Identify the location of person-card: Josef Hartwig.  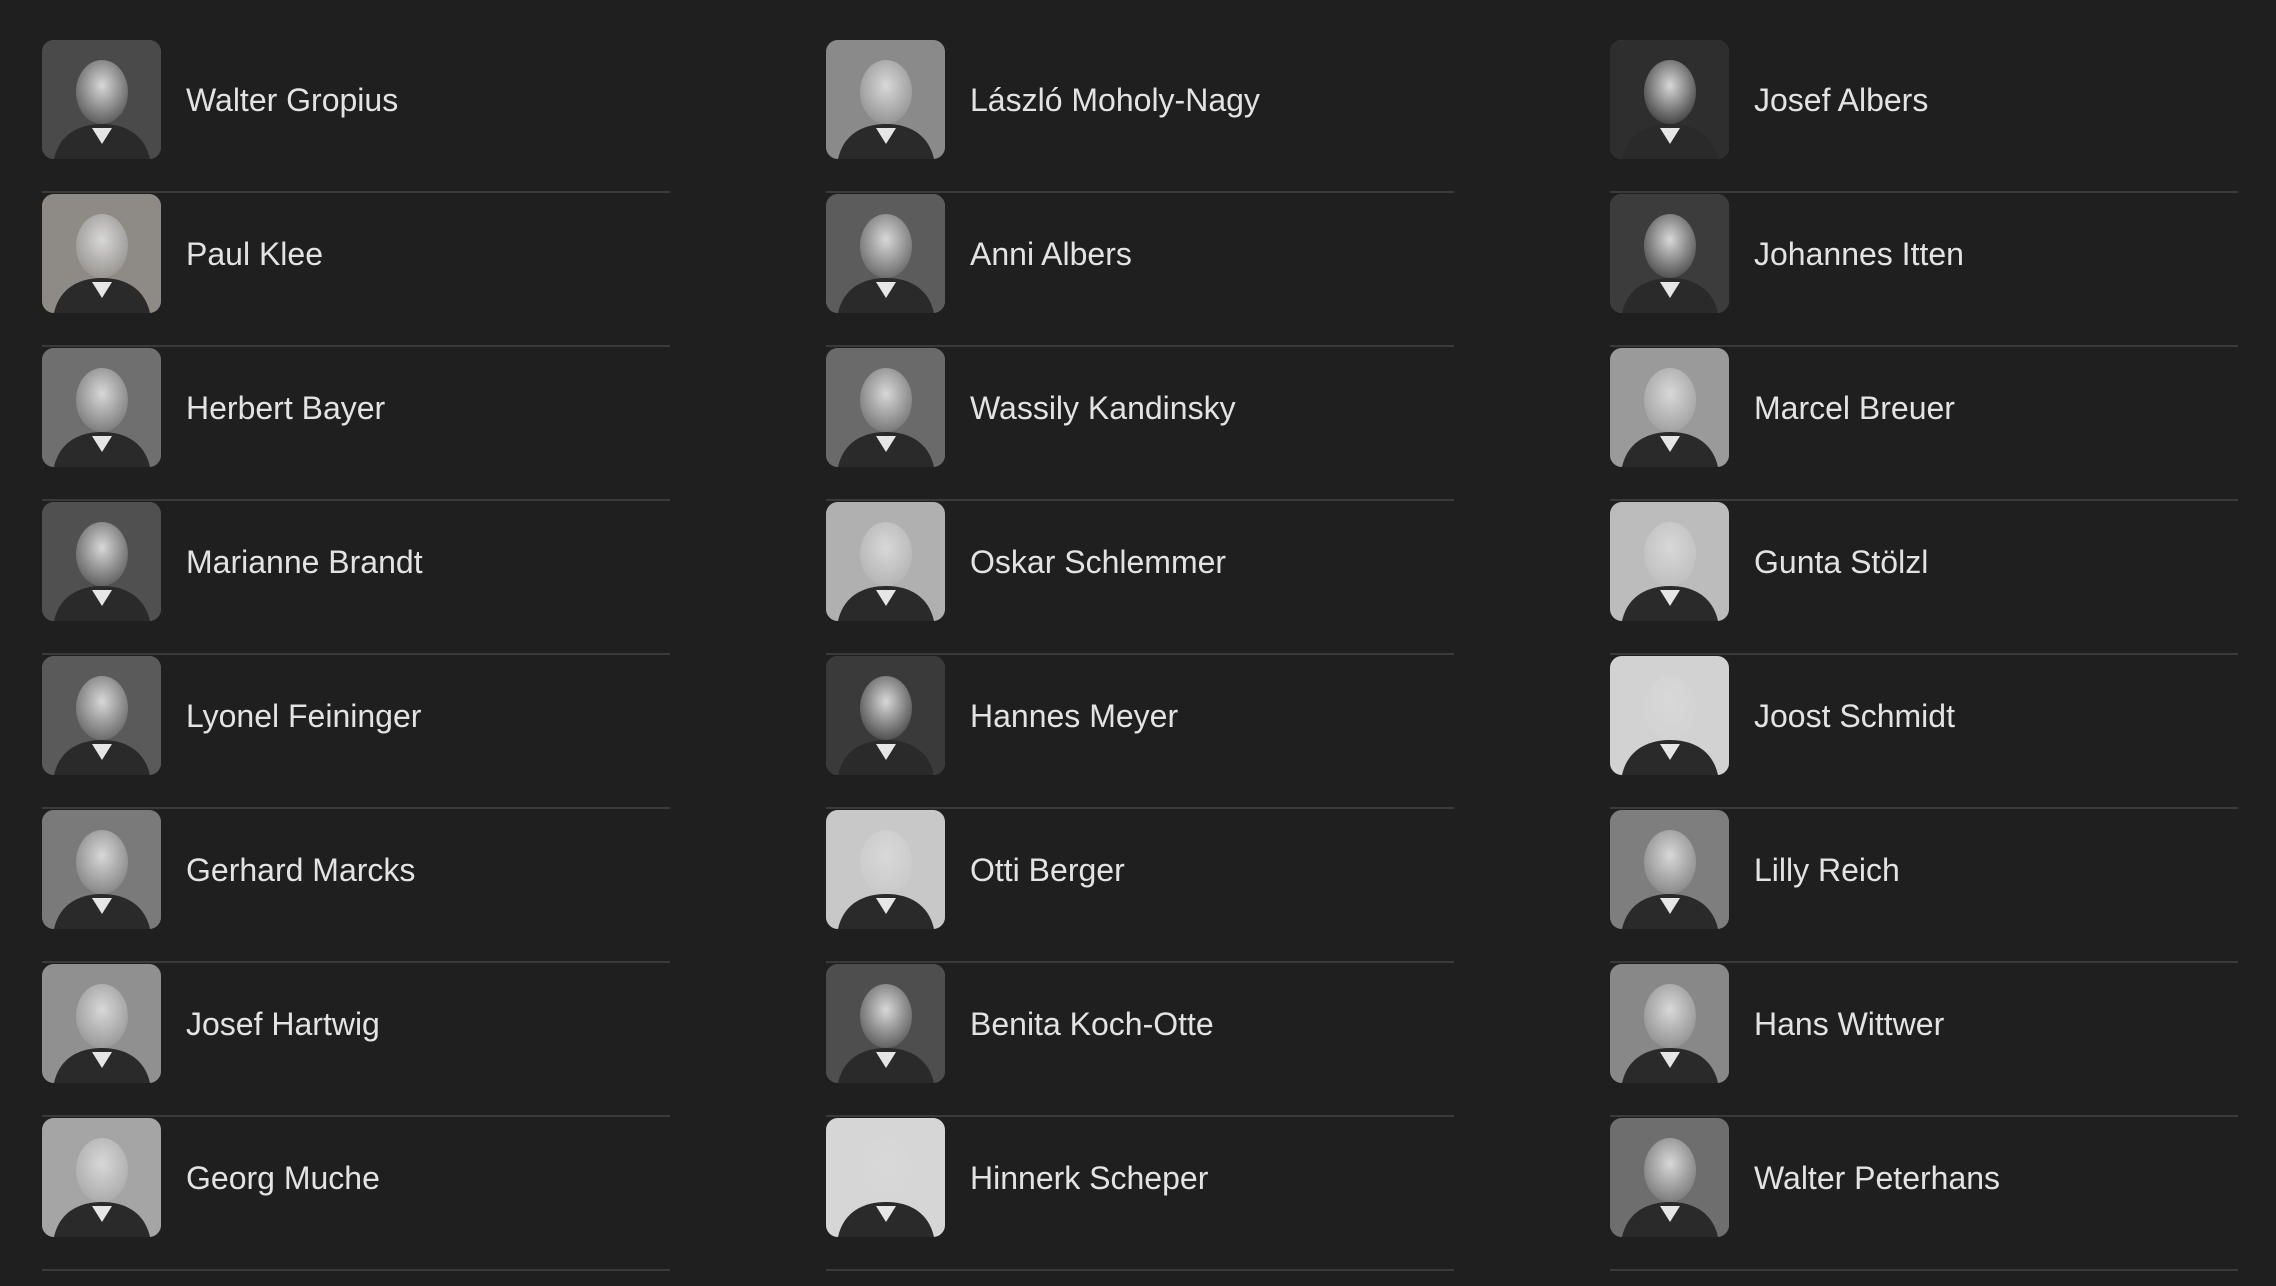
(356, 1040).